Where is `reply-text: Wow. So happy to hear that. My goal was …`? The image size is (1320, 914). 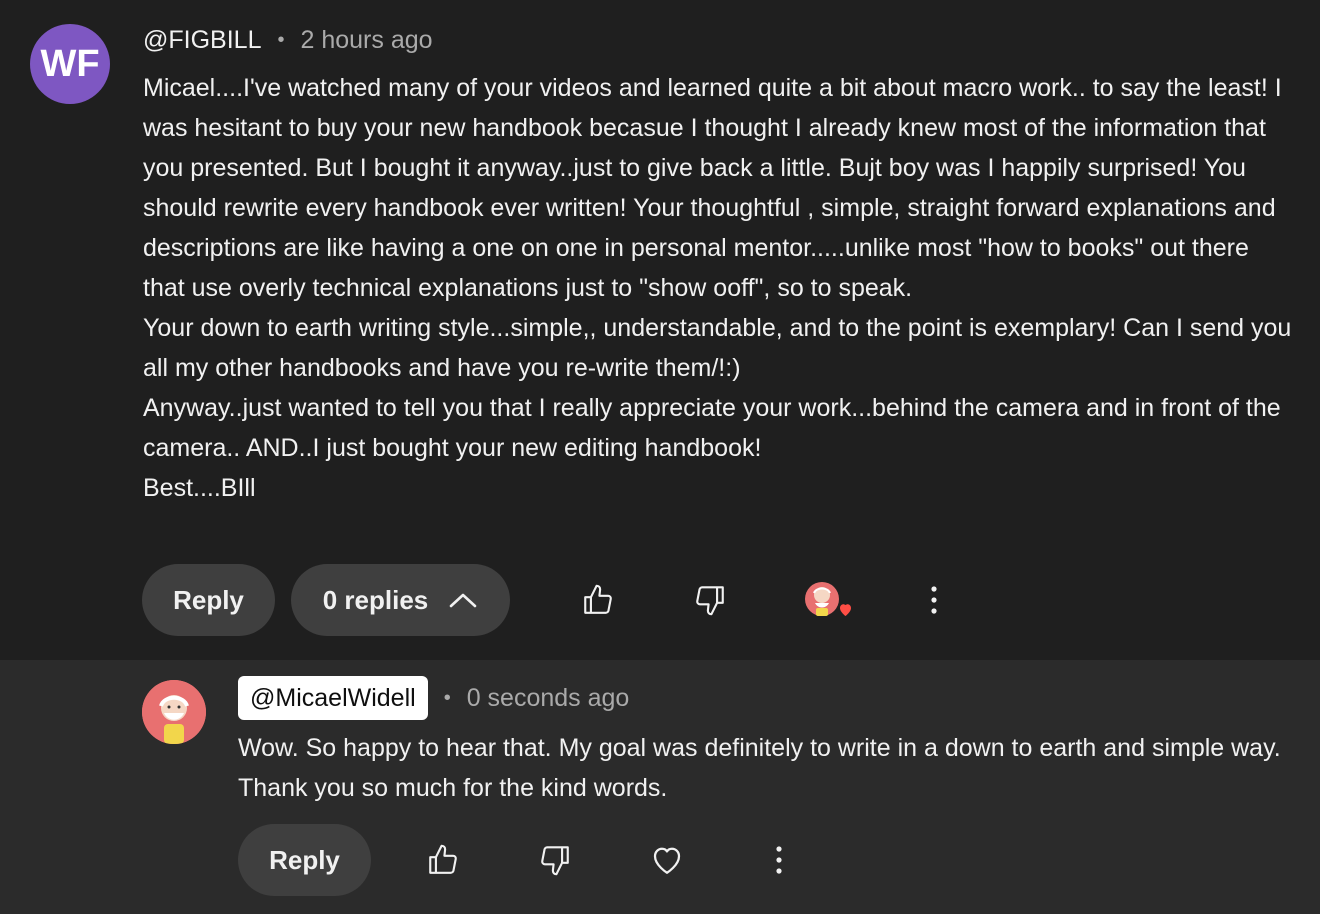 reply-text: Wow. So happy to hear that. My goal was … is located at coordinates (759, 768).